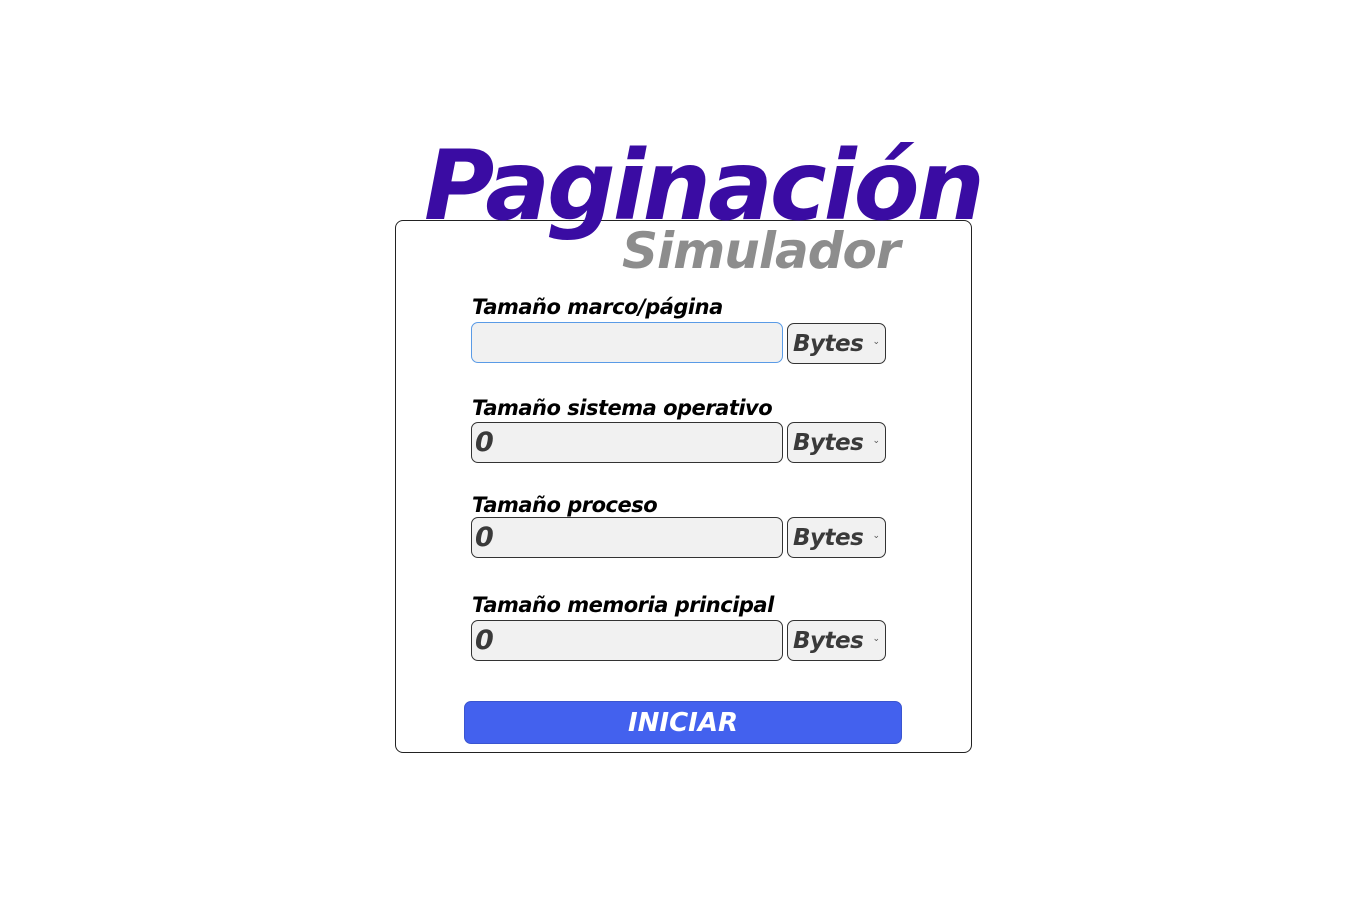 Image resolution: width=1351 pixels, height=899 pixels. What do you see at coordinates (623, 605) in the screenshot?
I see `main-memory-size-label: Tamaño memoria principal` at bounding box center [623, 605].